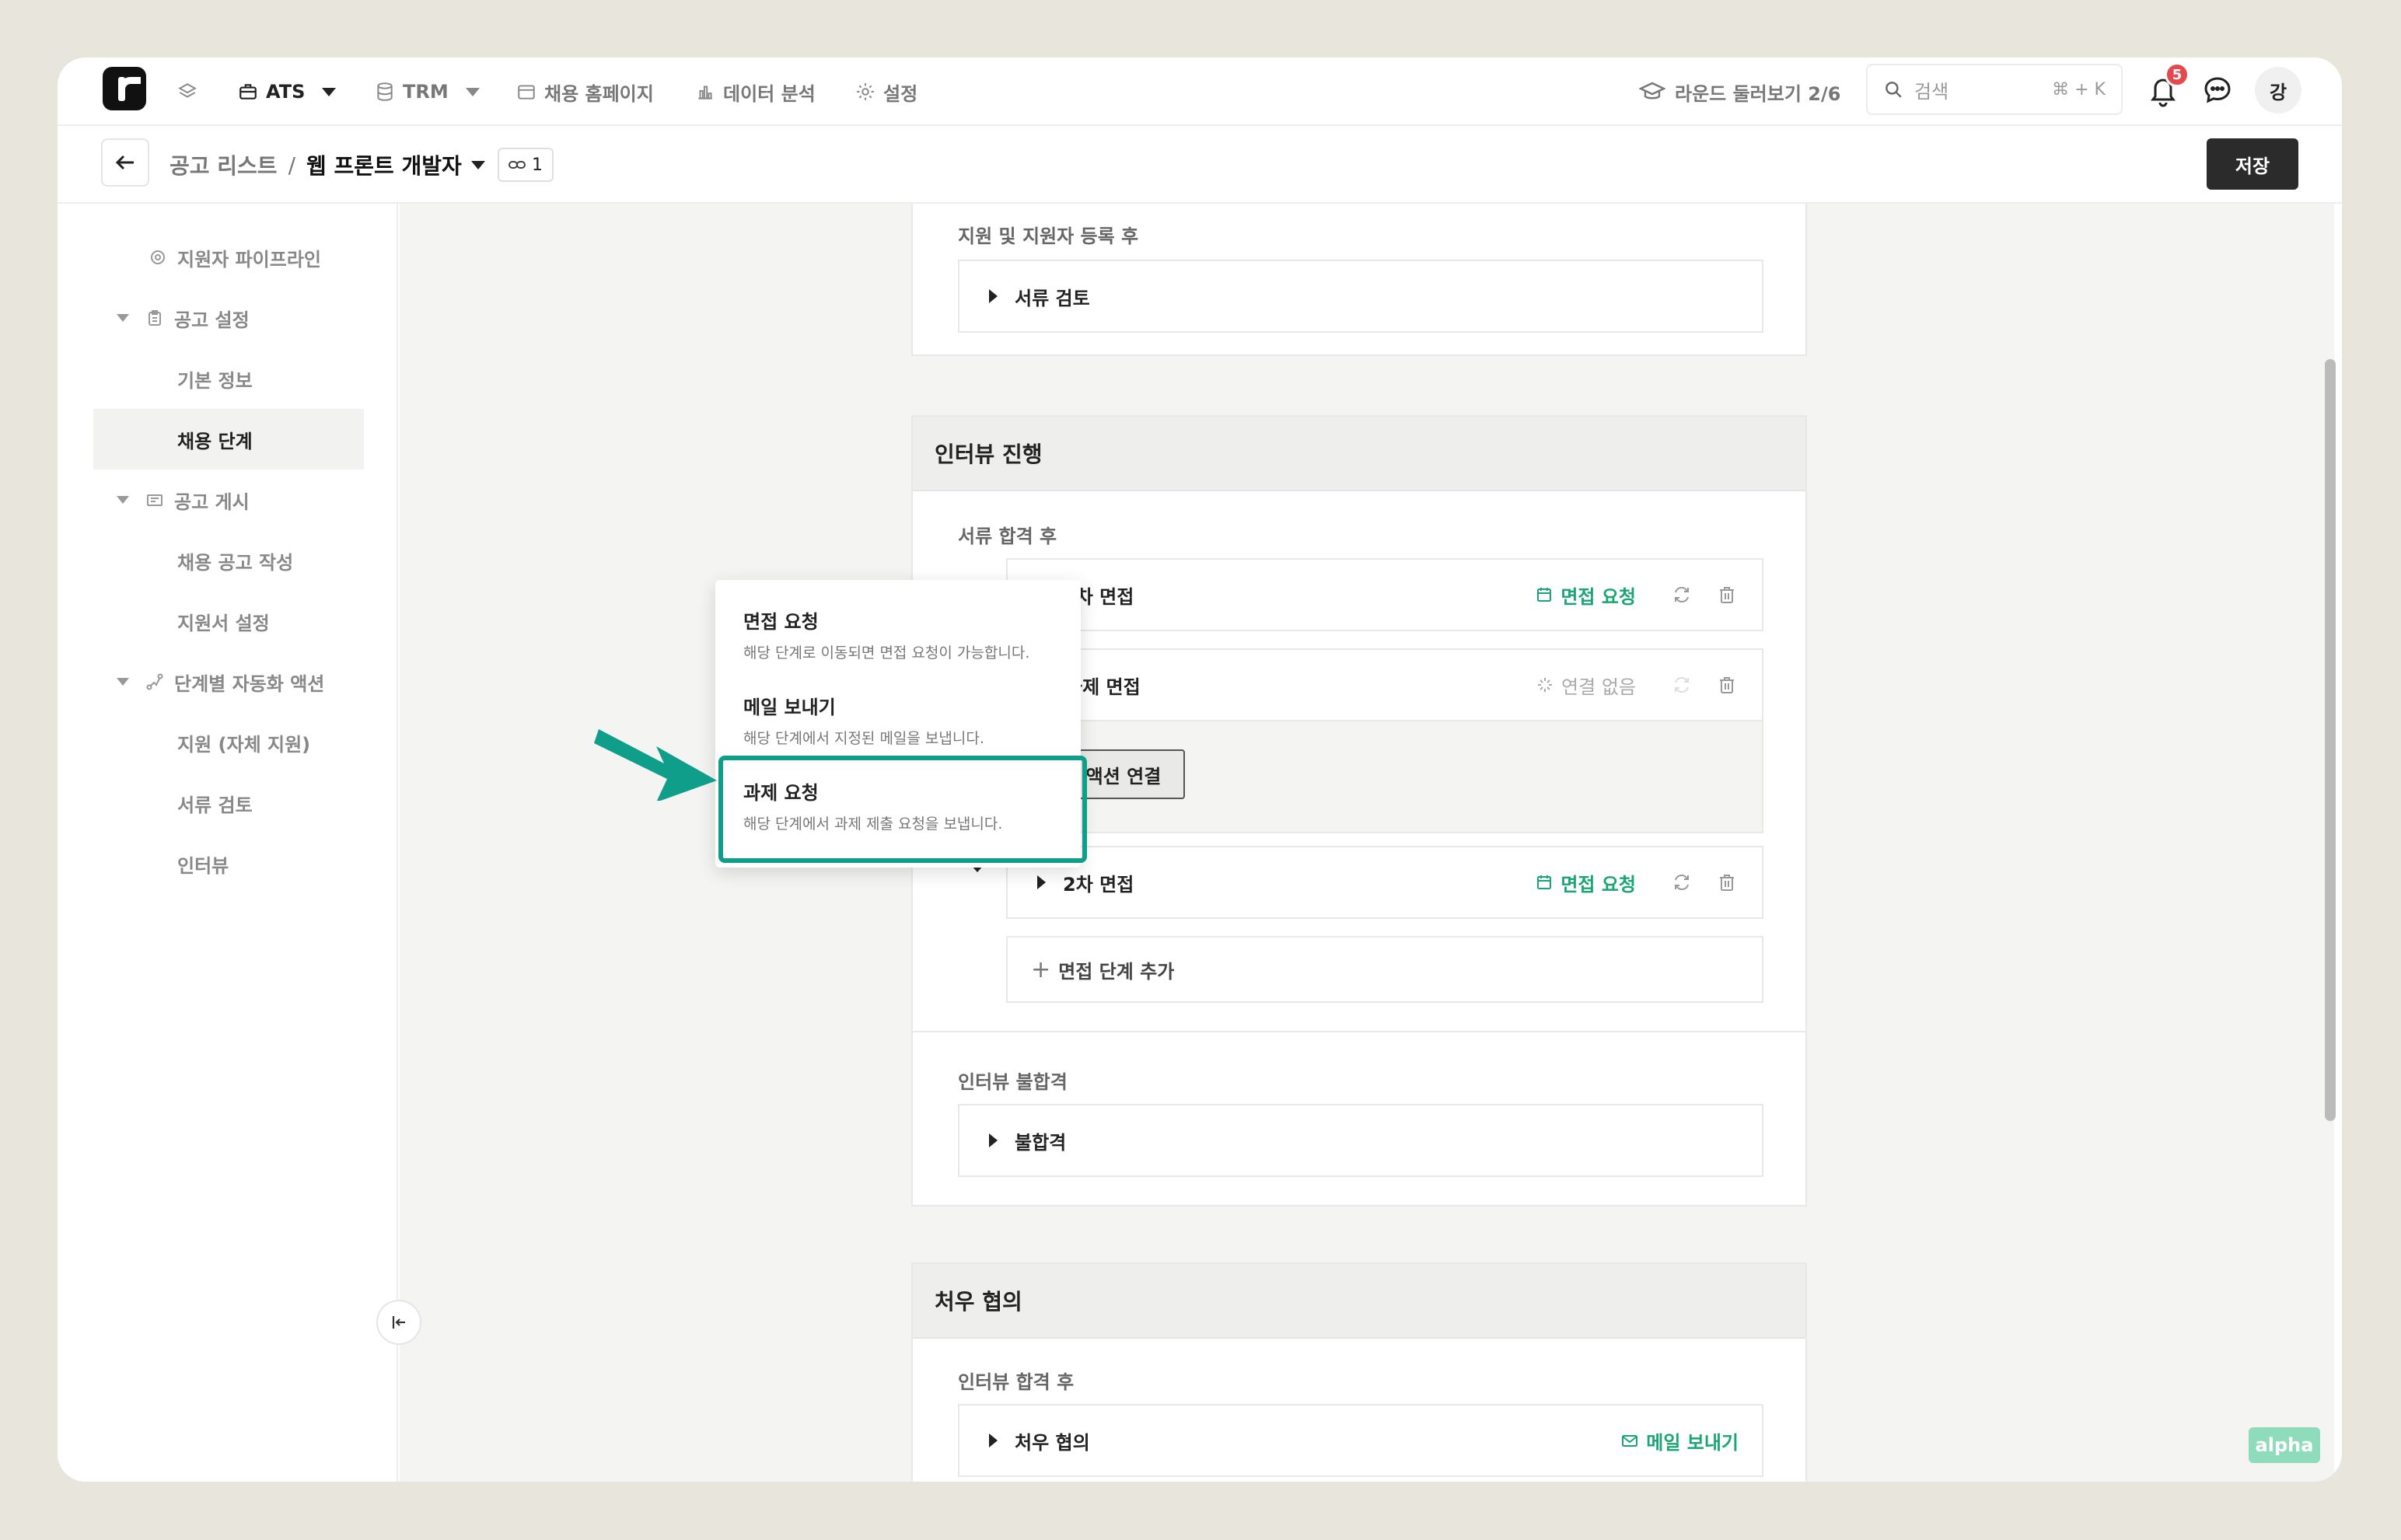 This screenshot has width=2401, height=1540. What do you see at coordinates (900, 93) in the screenshot?
I see `nav-settings-label: 설정` at bounding box center [900, 93].